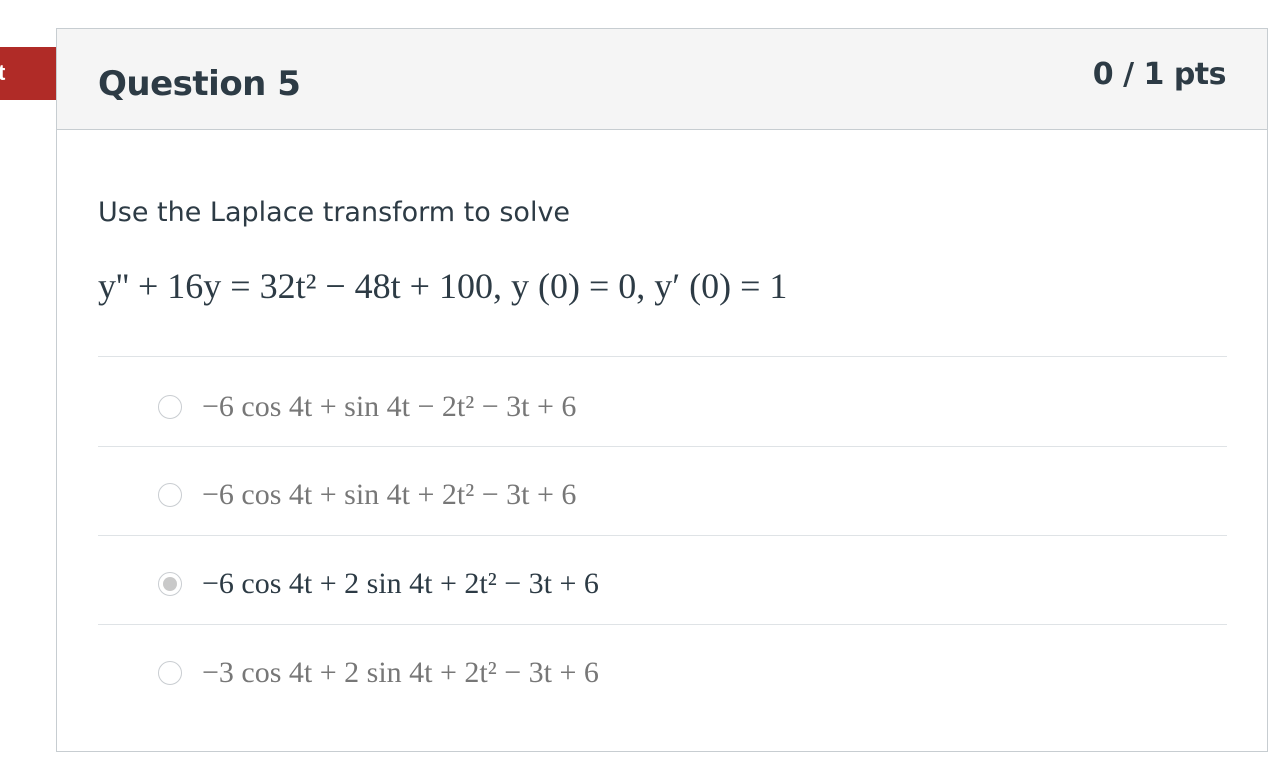 The image size is (1282, 758). Describe the element at coordinates (662, 79) in the screenshot. I see `question-header: Question 5 0 / 1 pts` at that location.